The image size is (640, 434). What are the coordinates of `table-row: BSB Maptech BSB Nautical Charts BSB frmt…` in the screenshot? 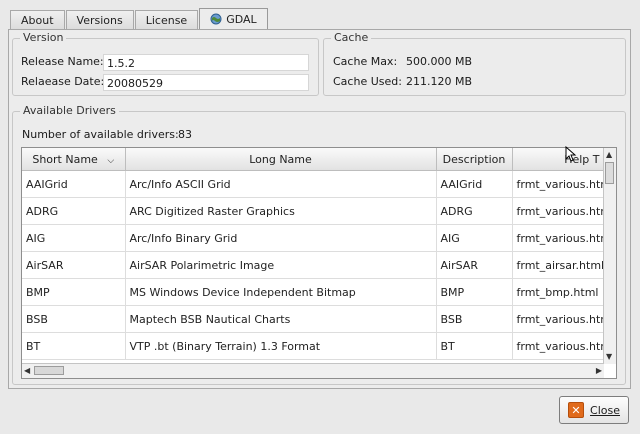 It's located at (313, 319).